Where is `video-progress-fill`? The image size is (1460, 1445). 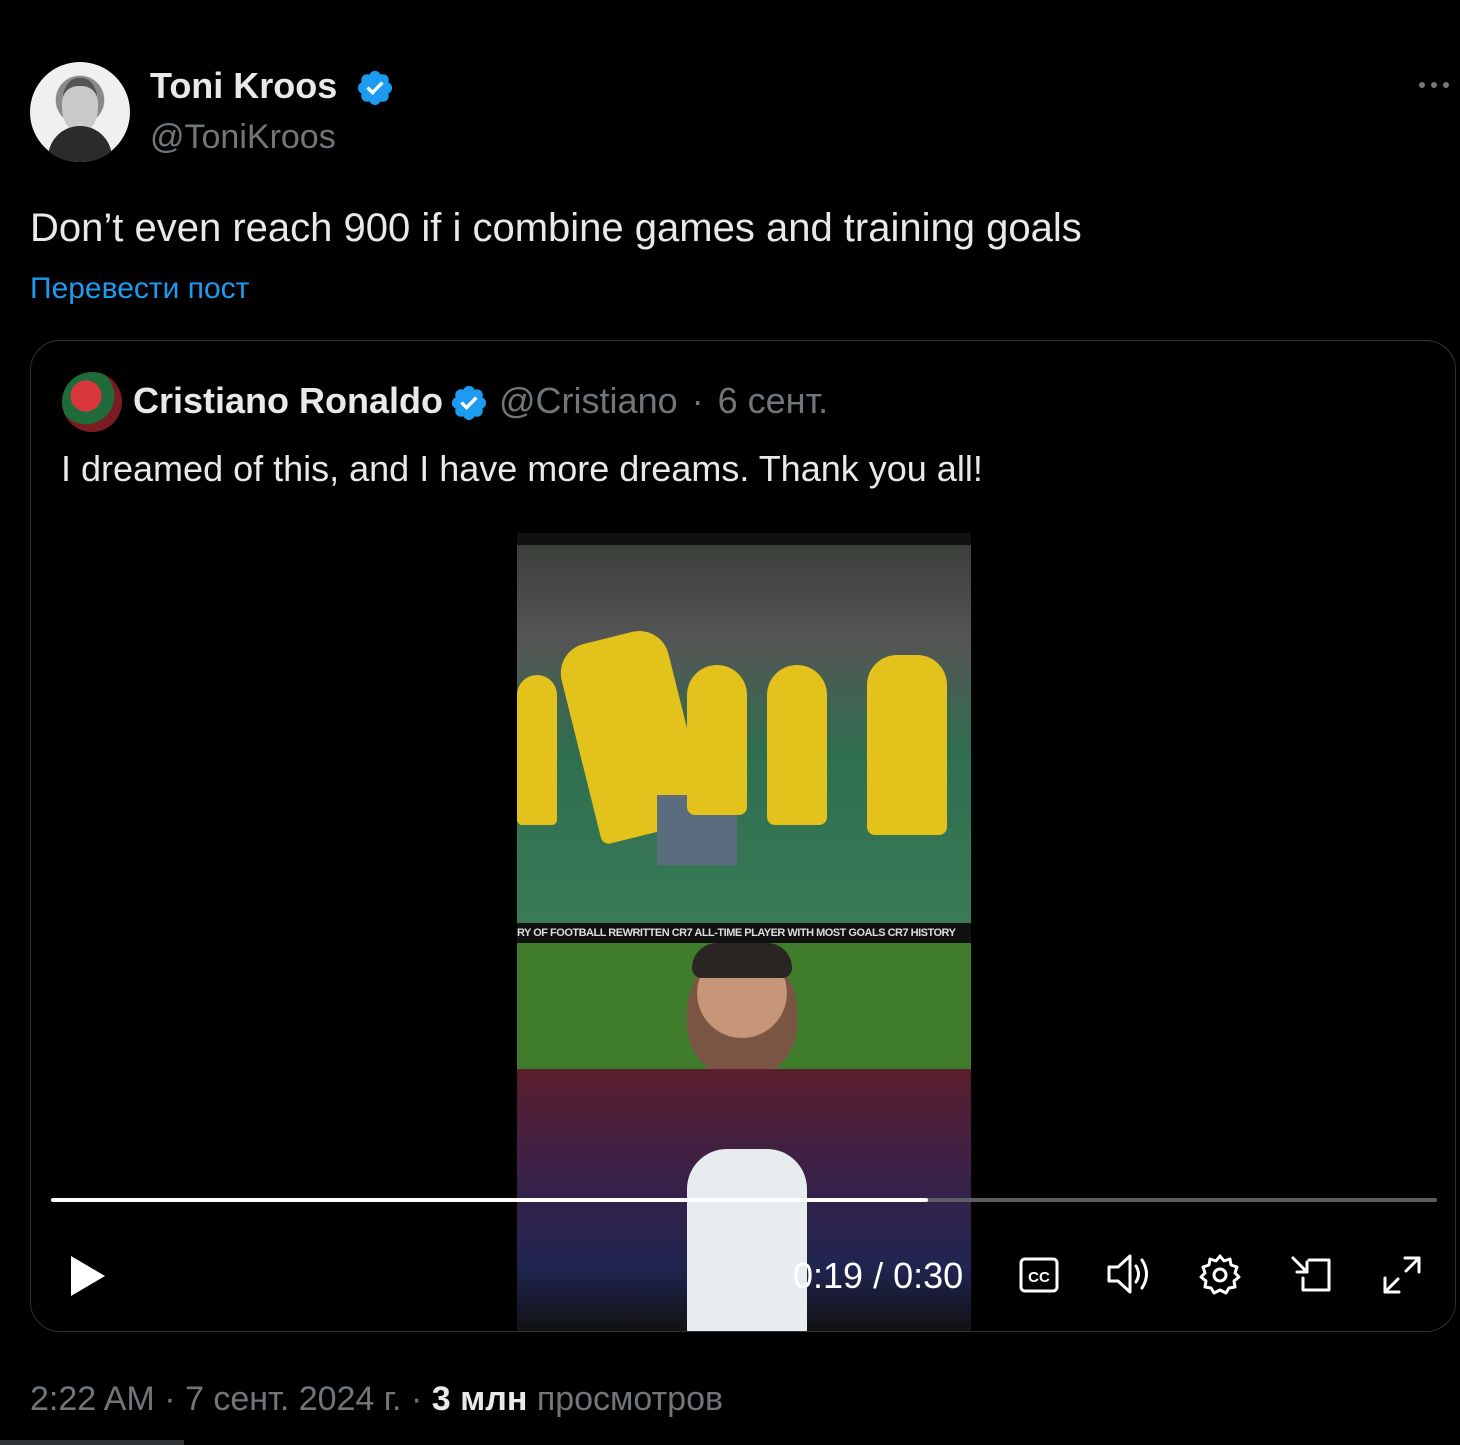
video-progress-fill is located at coordinates (490, 1200).